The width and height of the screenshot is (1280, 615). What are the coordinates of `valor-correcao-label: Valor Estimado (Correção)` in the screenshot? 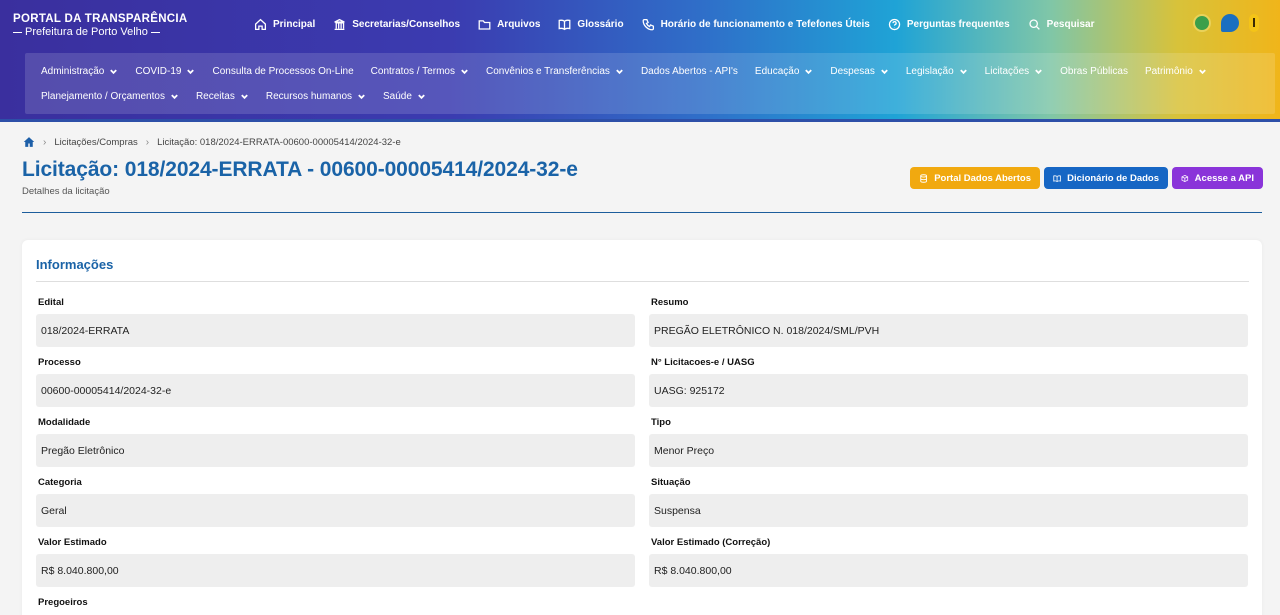 It's located at (711, 542).